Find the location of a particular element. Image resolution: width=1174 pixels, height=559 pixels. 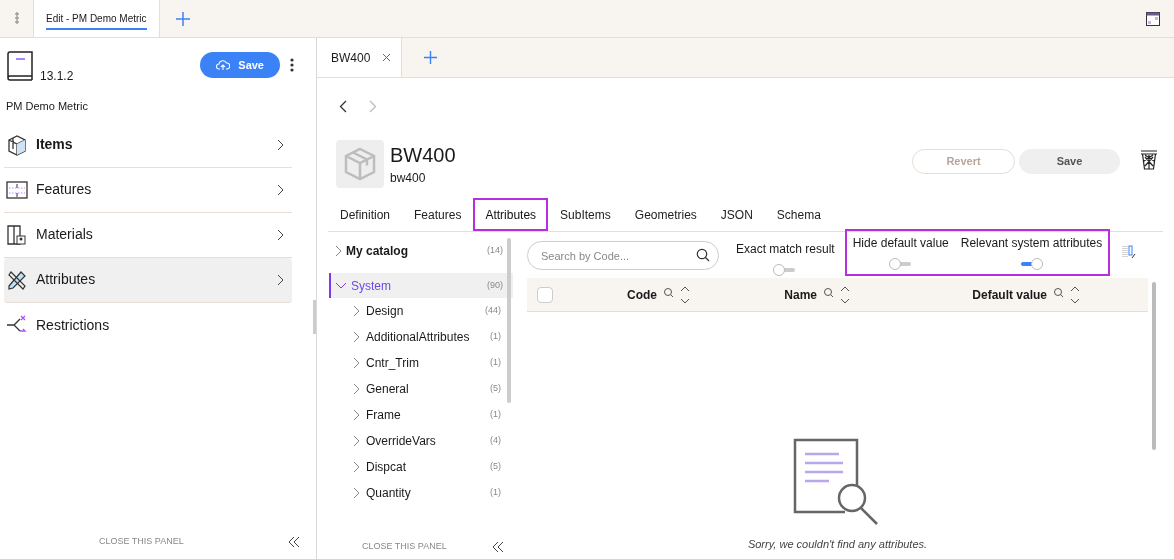

catalog-name: PM Demo Metric is located at coordinates (47, 106).